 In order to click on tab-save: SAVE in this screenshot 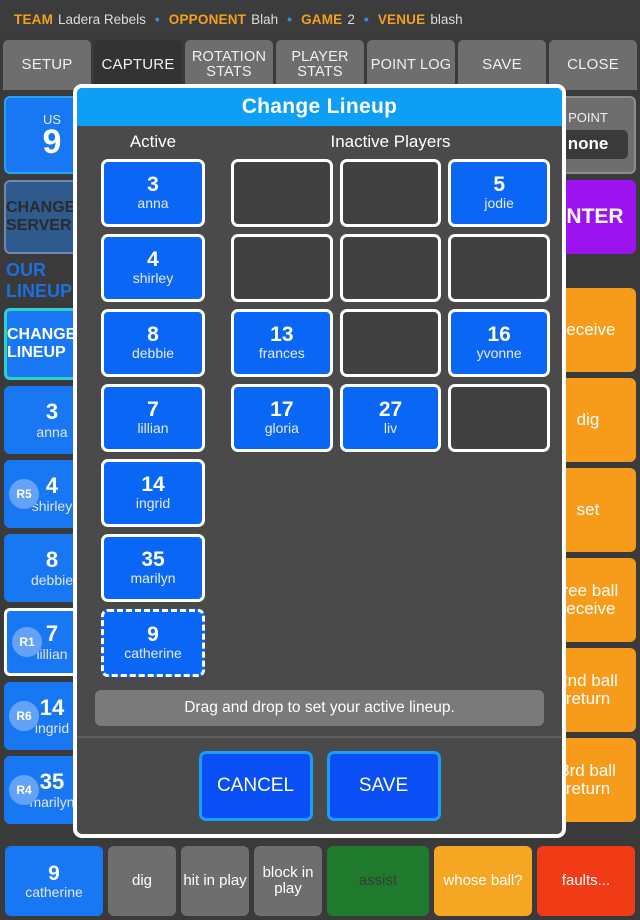, I will do `click(502, 65)`.